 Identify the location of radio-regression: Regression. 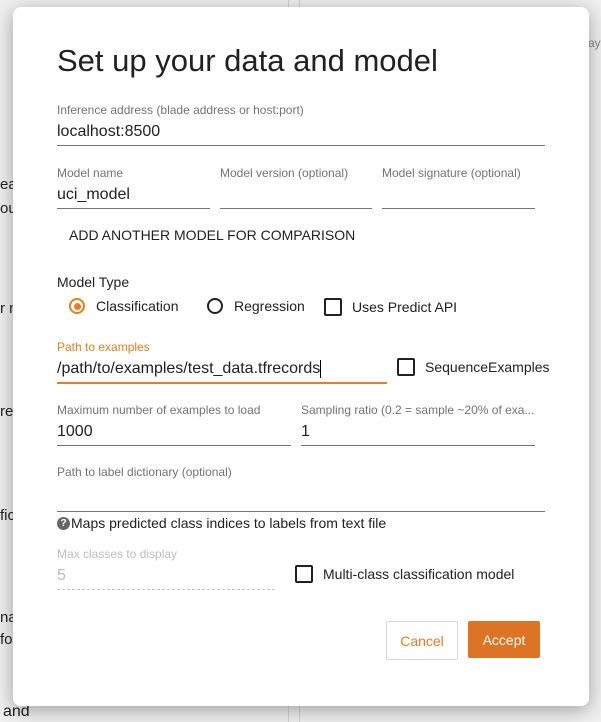
(256, 306).